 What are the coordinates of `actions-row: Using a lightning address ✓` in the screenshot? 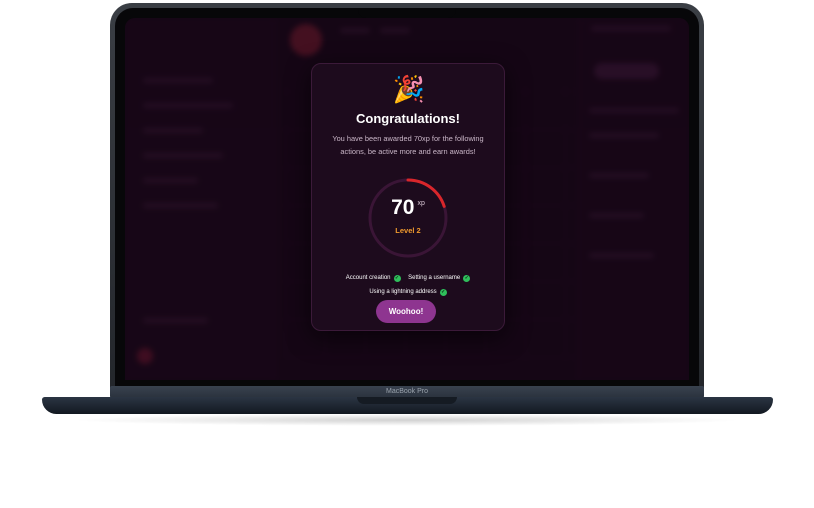 It's located at (408, 292).